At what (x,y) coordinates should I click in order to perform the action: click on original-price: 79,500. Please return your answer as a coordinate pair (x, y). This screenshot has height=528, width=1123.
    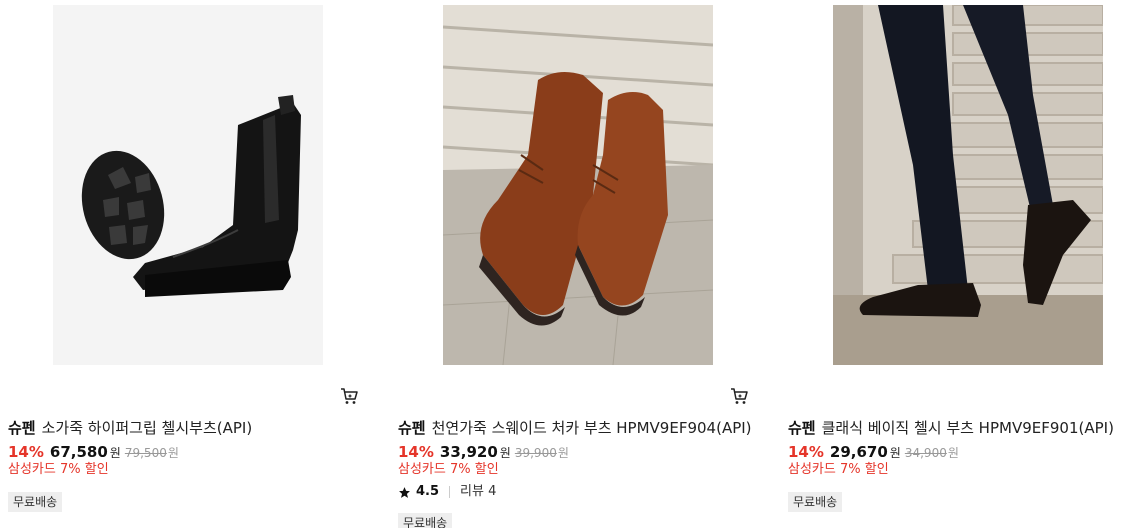
    Looking at the image, I should click on (145, 453).